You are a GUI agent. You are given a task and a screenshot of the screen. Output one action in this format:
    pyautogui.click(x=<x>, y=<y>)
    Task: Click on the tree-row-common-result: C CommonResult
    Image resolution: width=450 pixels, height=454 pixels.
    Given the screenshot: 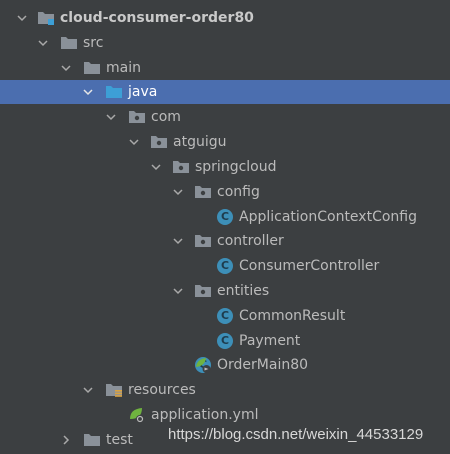 What is the action you would take?
    pyautogui.click(x=225, y=316)
    